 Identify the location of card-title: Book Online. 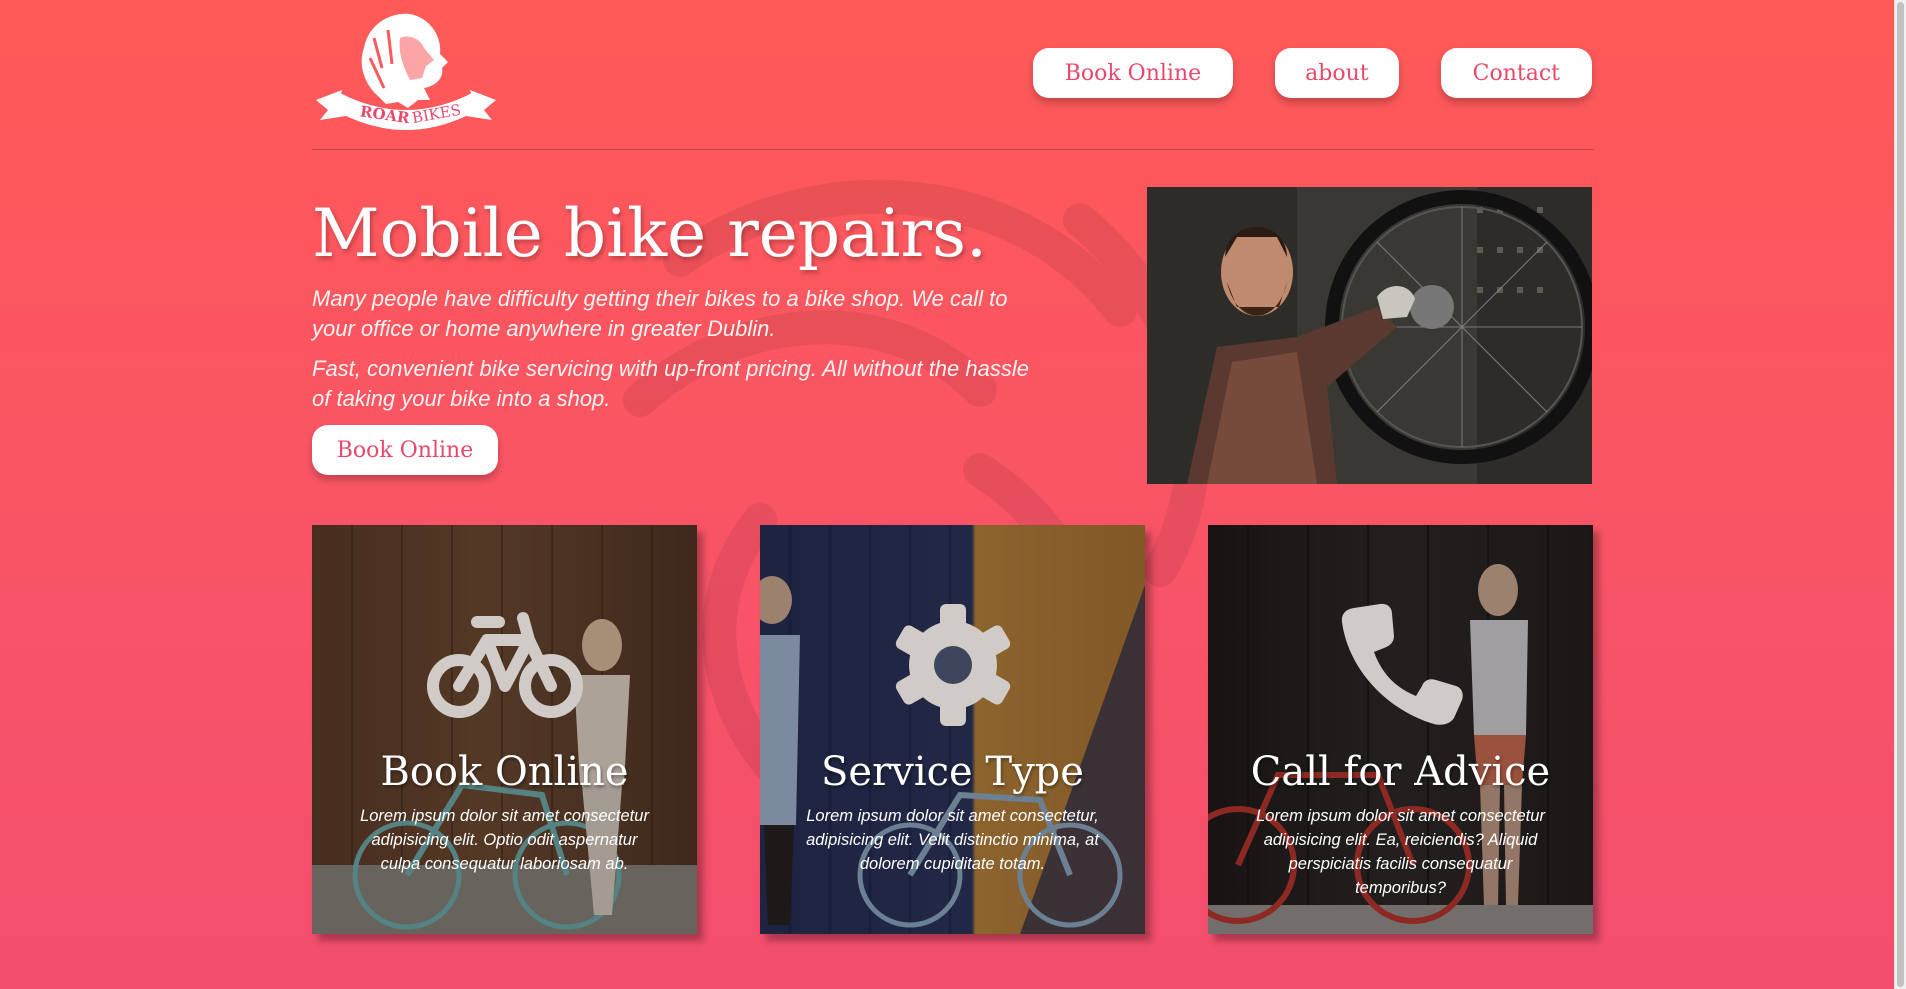
(504, 772).